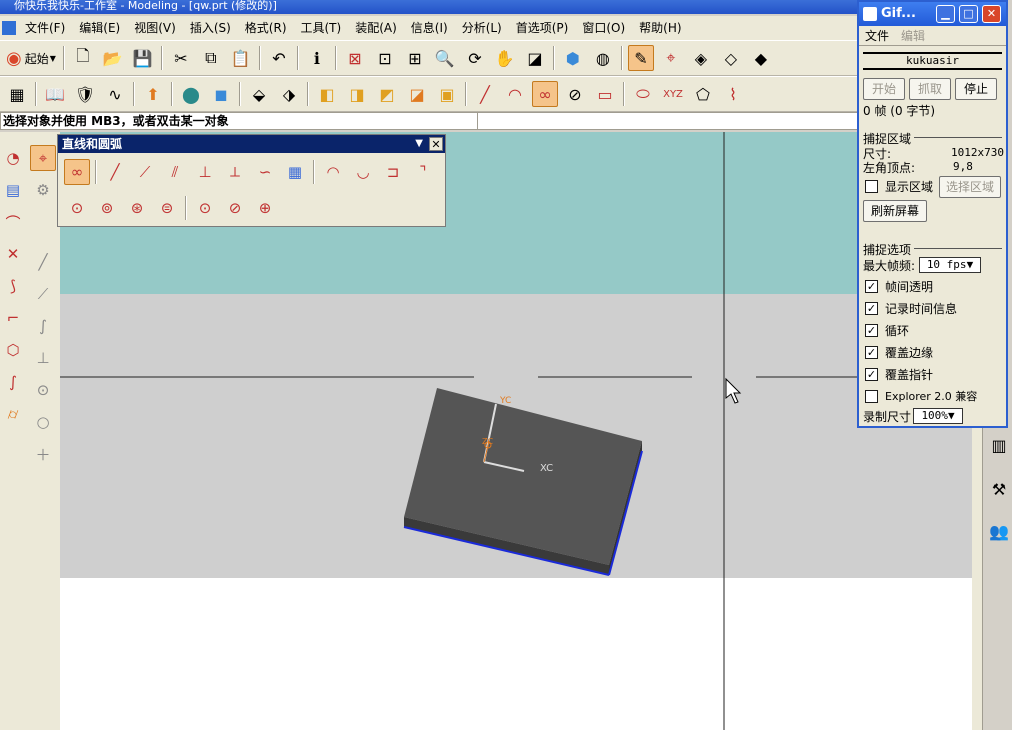  Describe the element at coordinates (205, 172) in the screenshot. I see `line-perpendicular-icon: ⊥` at that location.